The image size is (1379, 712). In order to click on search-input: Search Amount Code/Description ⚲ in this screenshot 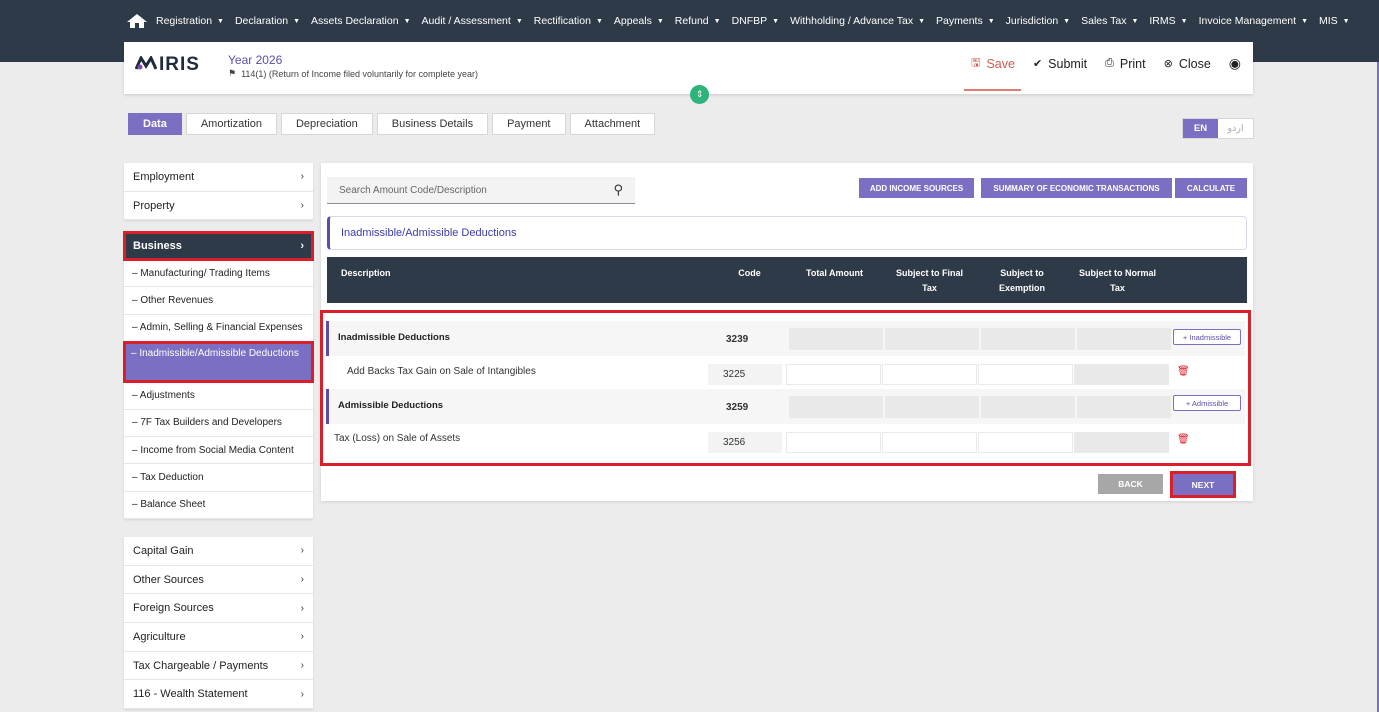, I will do `click(481, 190)`.